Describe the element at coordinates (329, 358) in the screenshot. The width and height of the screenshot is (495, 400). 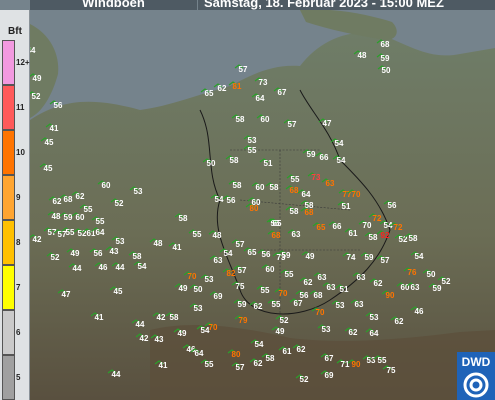
I see `station-gust-value: 67` at that location.